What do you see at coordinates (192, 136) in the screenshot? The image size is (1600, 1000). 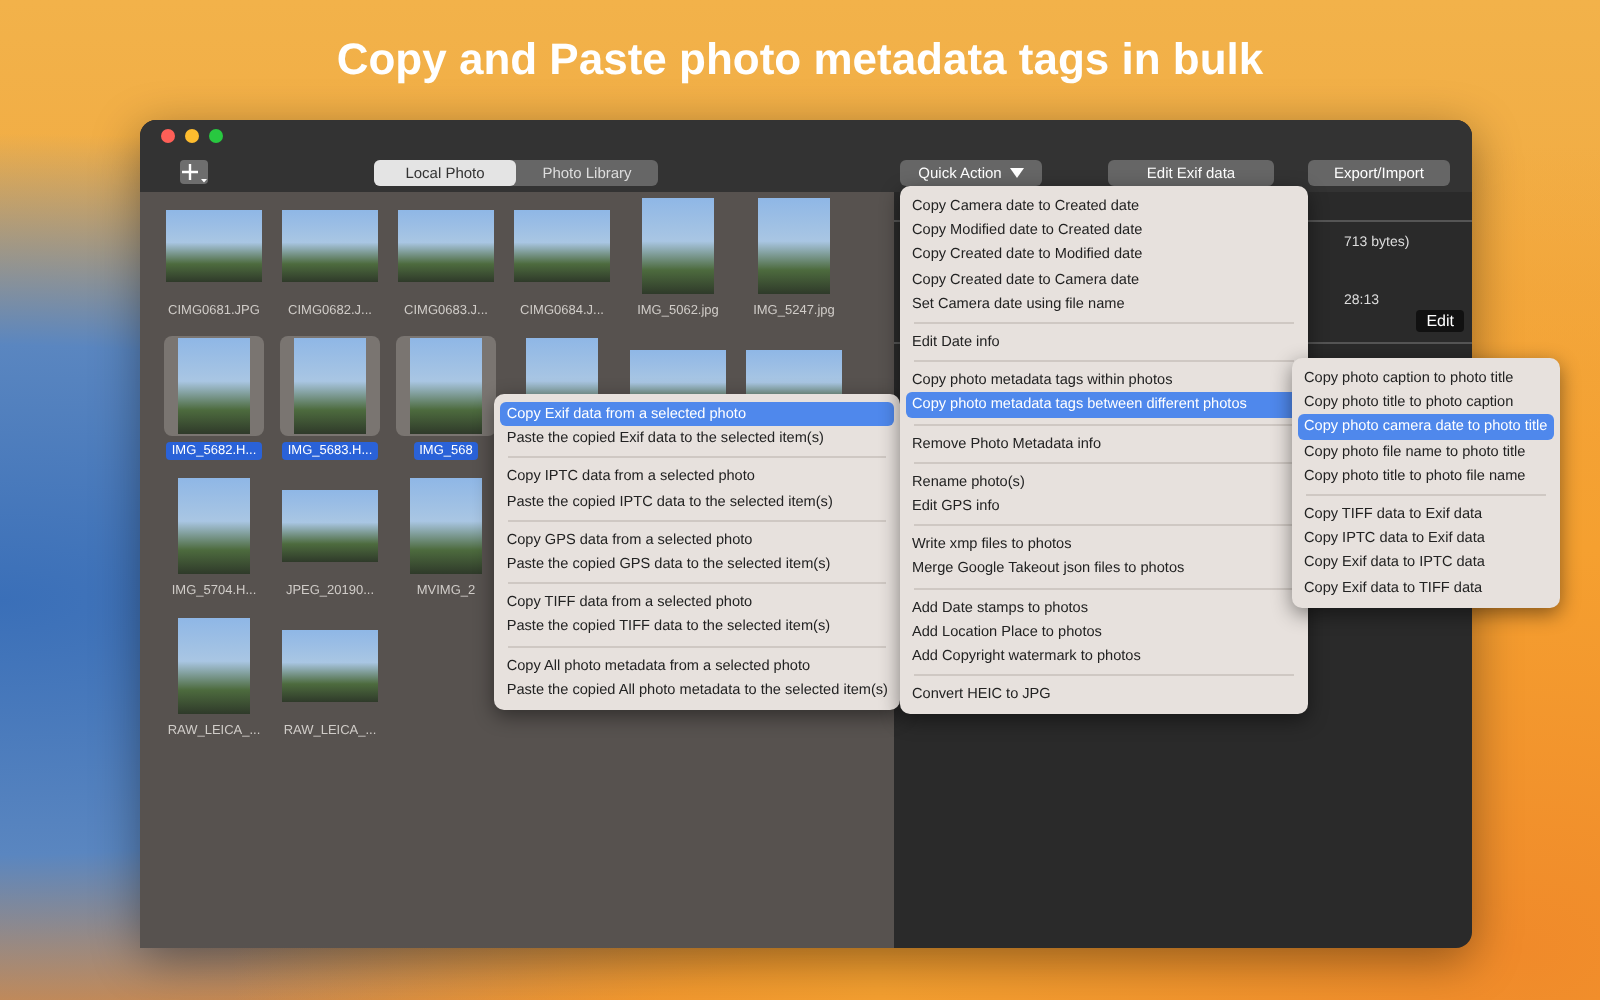 I see `window-controls-icon` at bounding box center [192, 136].